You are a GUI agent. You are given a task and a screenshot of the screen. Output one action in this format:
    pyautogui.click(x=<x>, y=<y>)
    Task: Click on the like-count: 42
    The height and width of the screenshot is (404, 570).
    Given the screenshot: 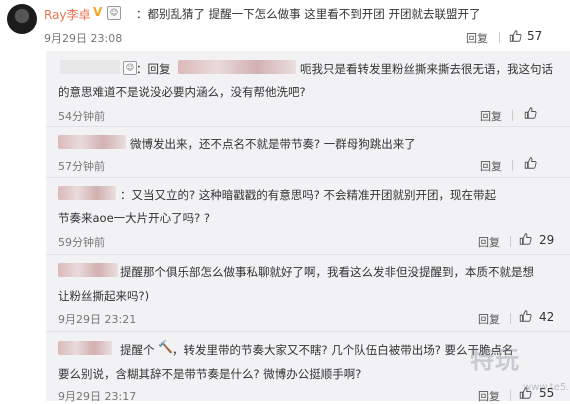 What is the action you would take?
    pyautogui.click(x=547, y=317)
    